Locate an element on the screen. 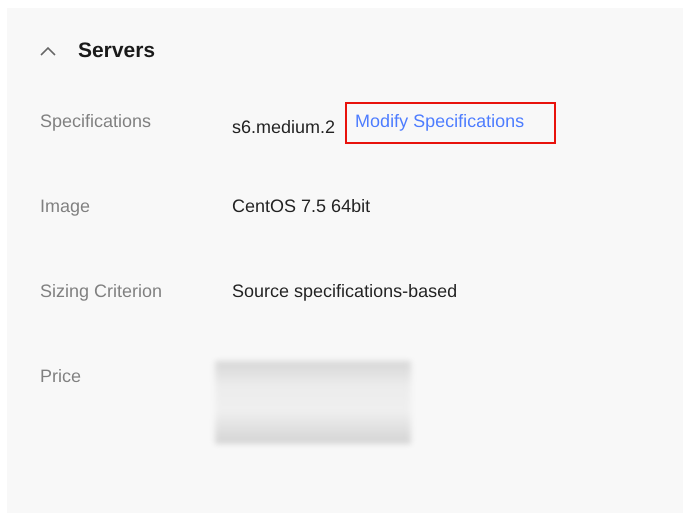 The height and width of the screenshot is (513, 683). modify-link: Modify Specifications is located at coordinates (450, 123).